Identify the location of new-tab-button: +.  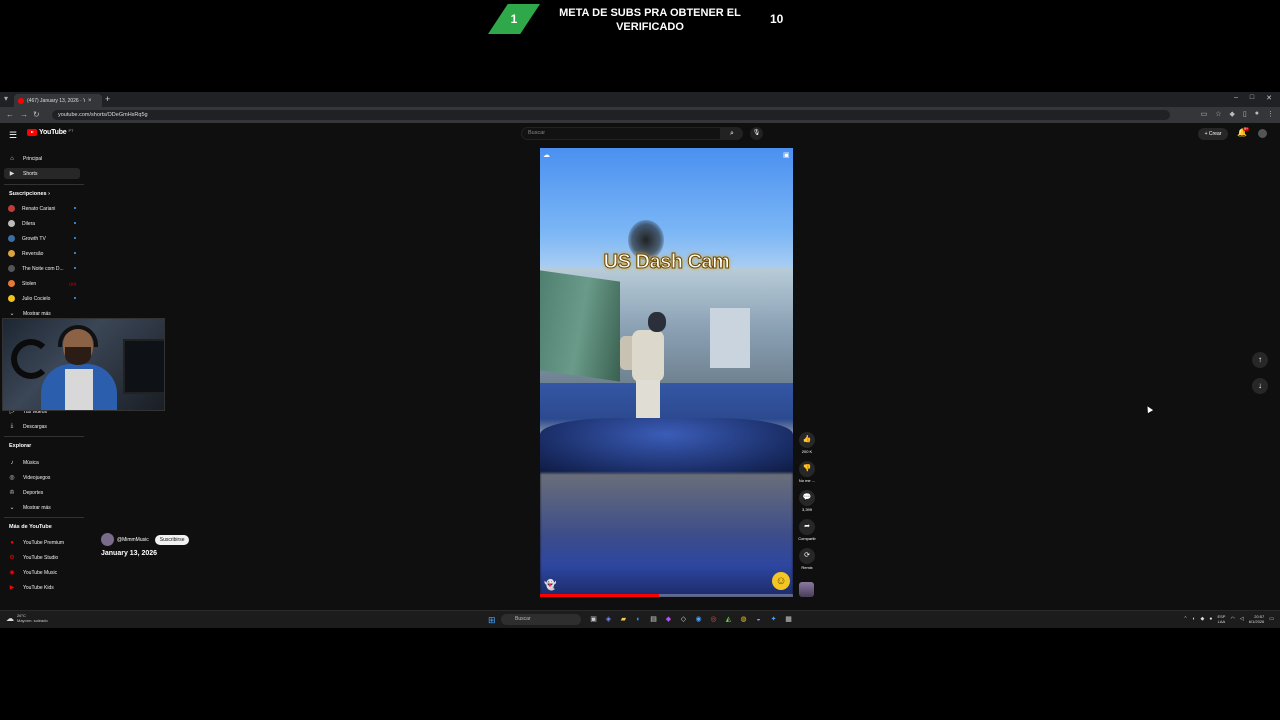
(107, 99).